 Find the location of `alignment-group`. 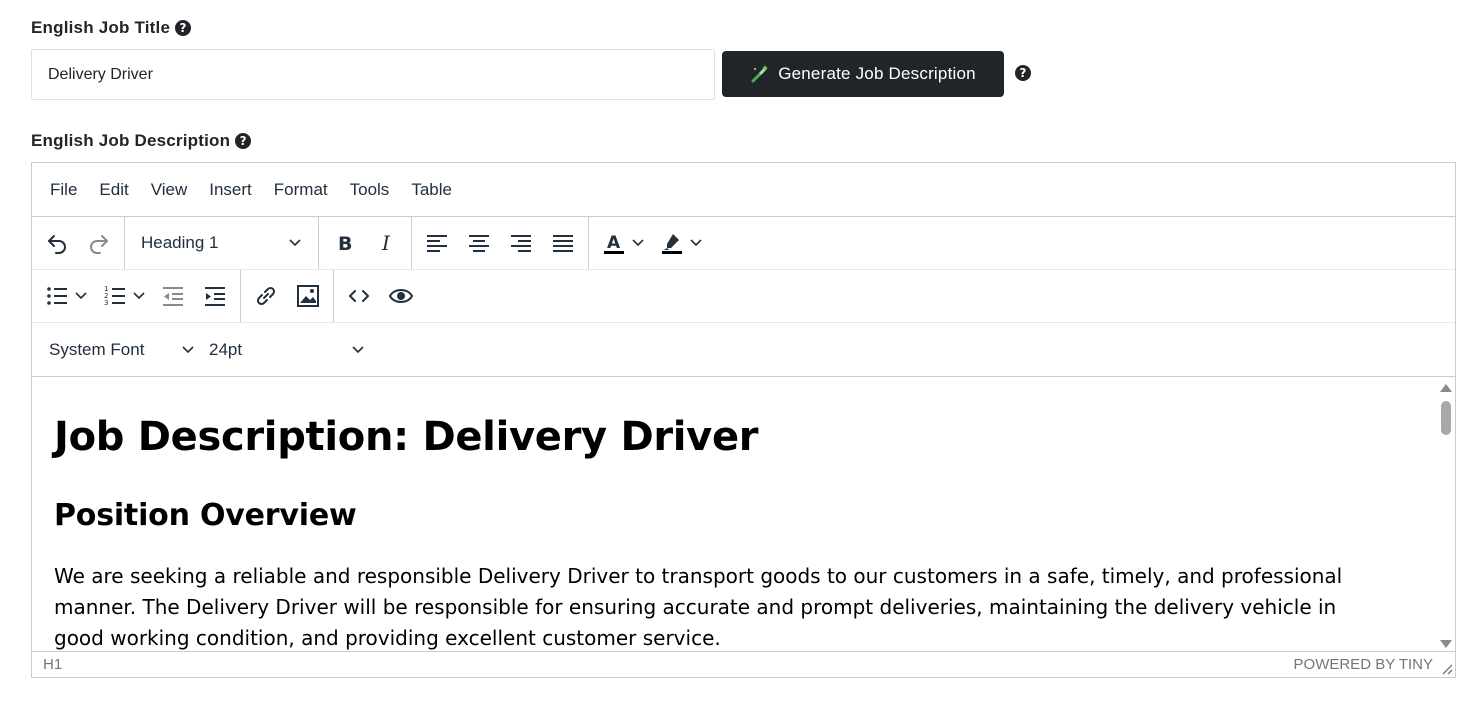

alignment-group is located at coordinates (500, 243).